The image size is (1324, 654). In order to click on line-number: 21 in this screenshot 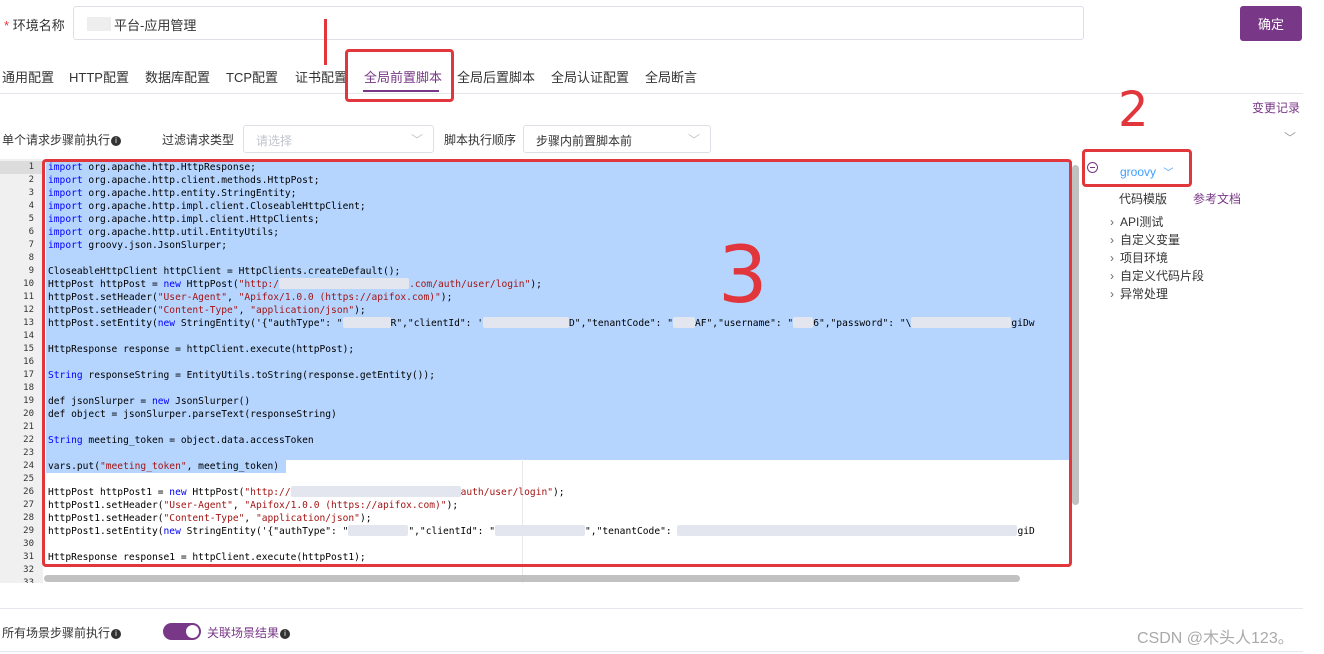, I will do `click(28, 427)`.